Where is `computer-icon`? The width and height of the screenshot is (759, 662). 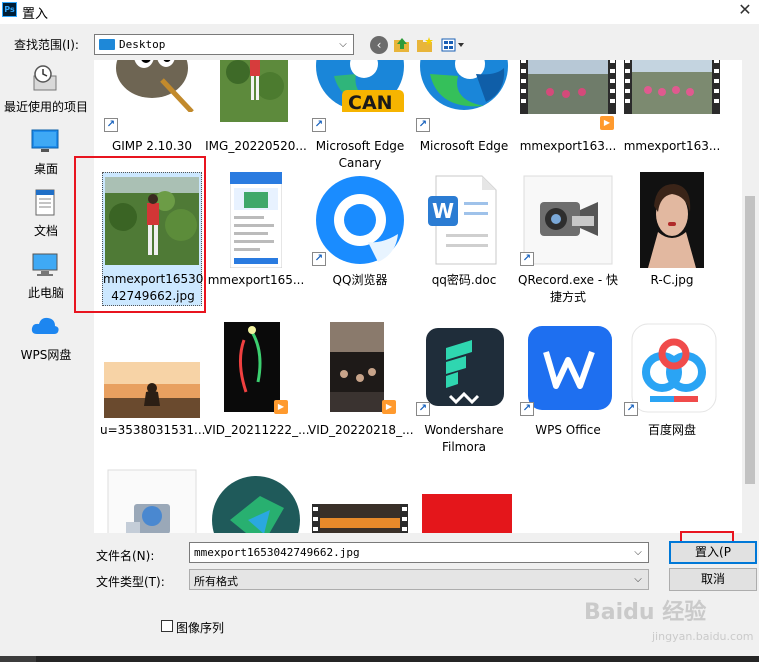
computer-icon is located at coordinates (45, 264).